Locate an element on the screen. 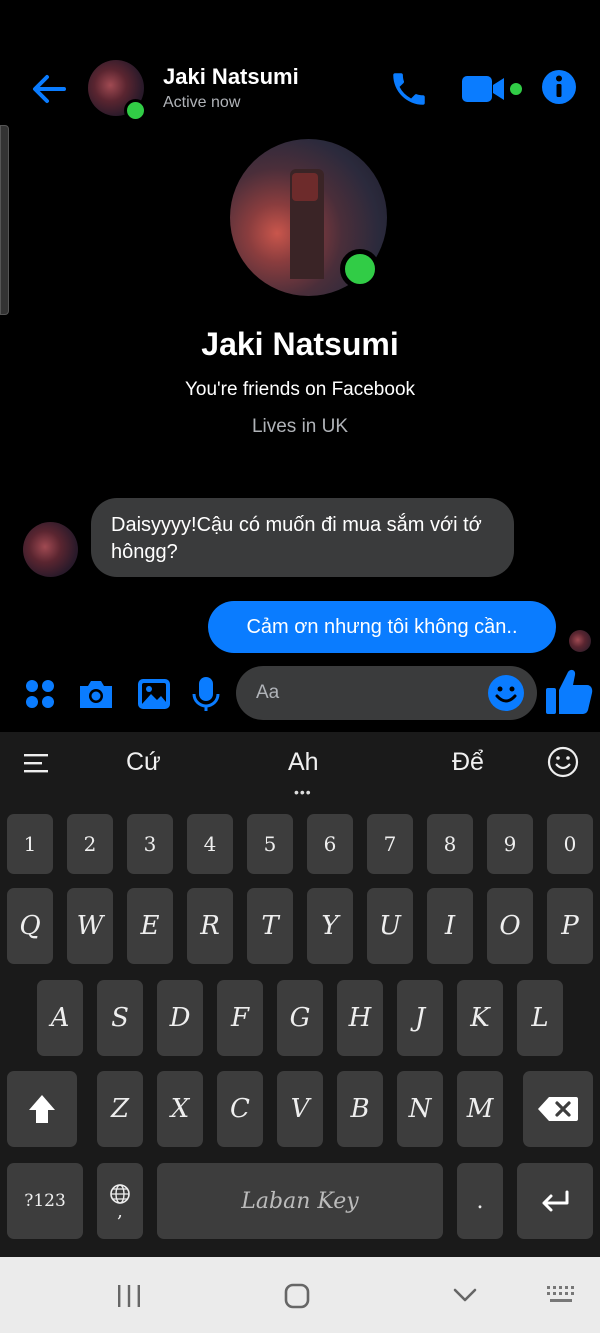 This screenshot has height=1333, width=600. backspace-key is located at coordinates (558, 1109).